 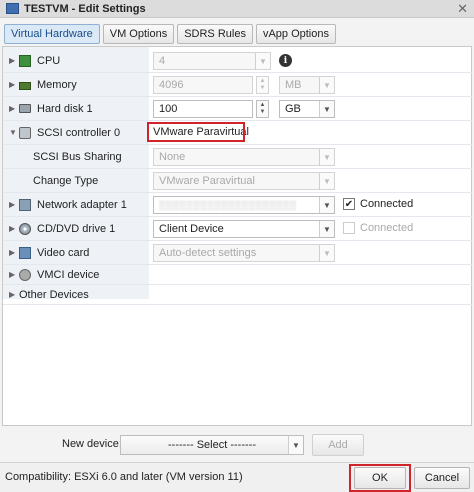 I want to click on row-scsi-bus-sharing: SCSI Bus Sharing None ▼, so click(x=238, y=157).